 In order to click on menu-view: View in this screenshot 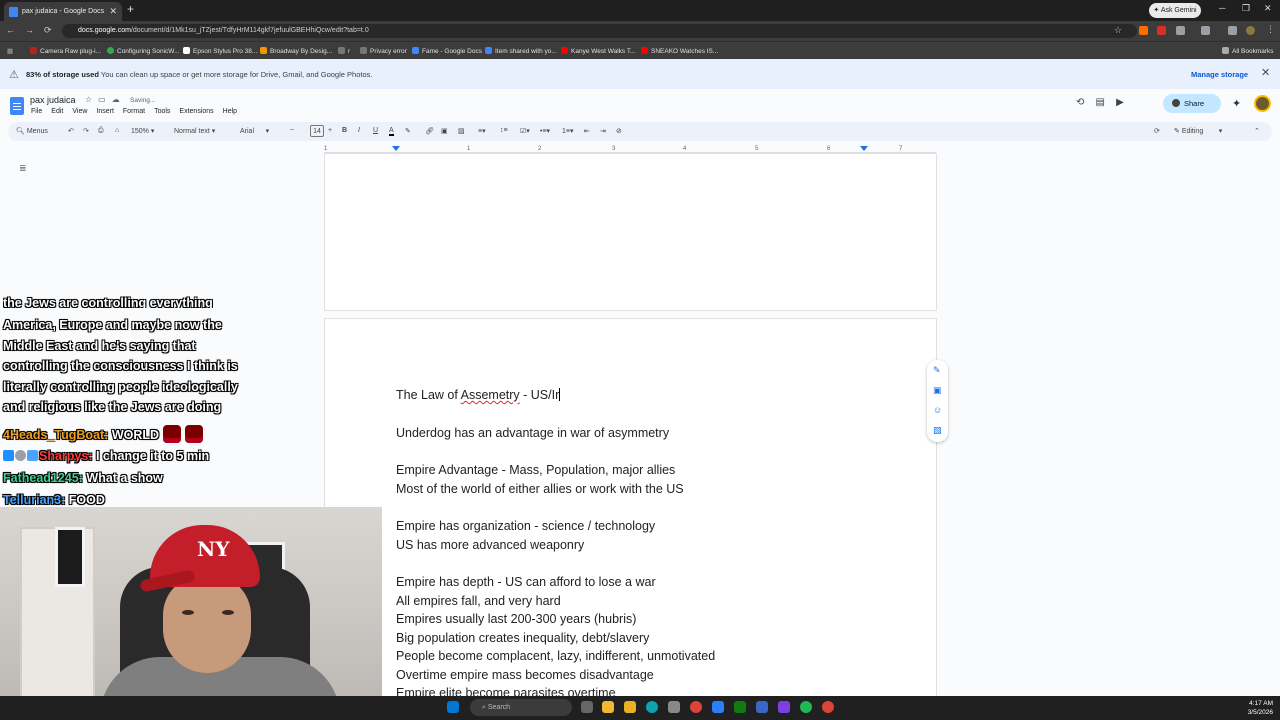, I will do `click(79, 111)`.